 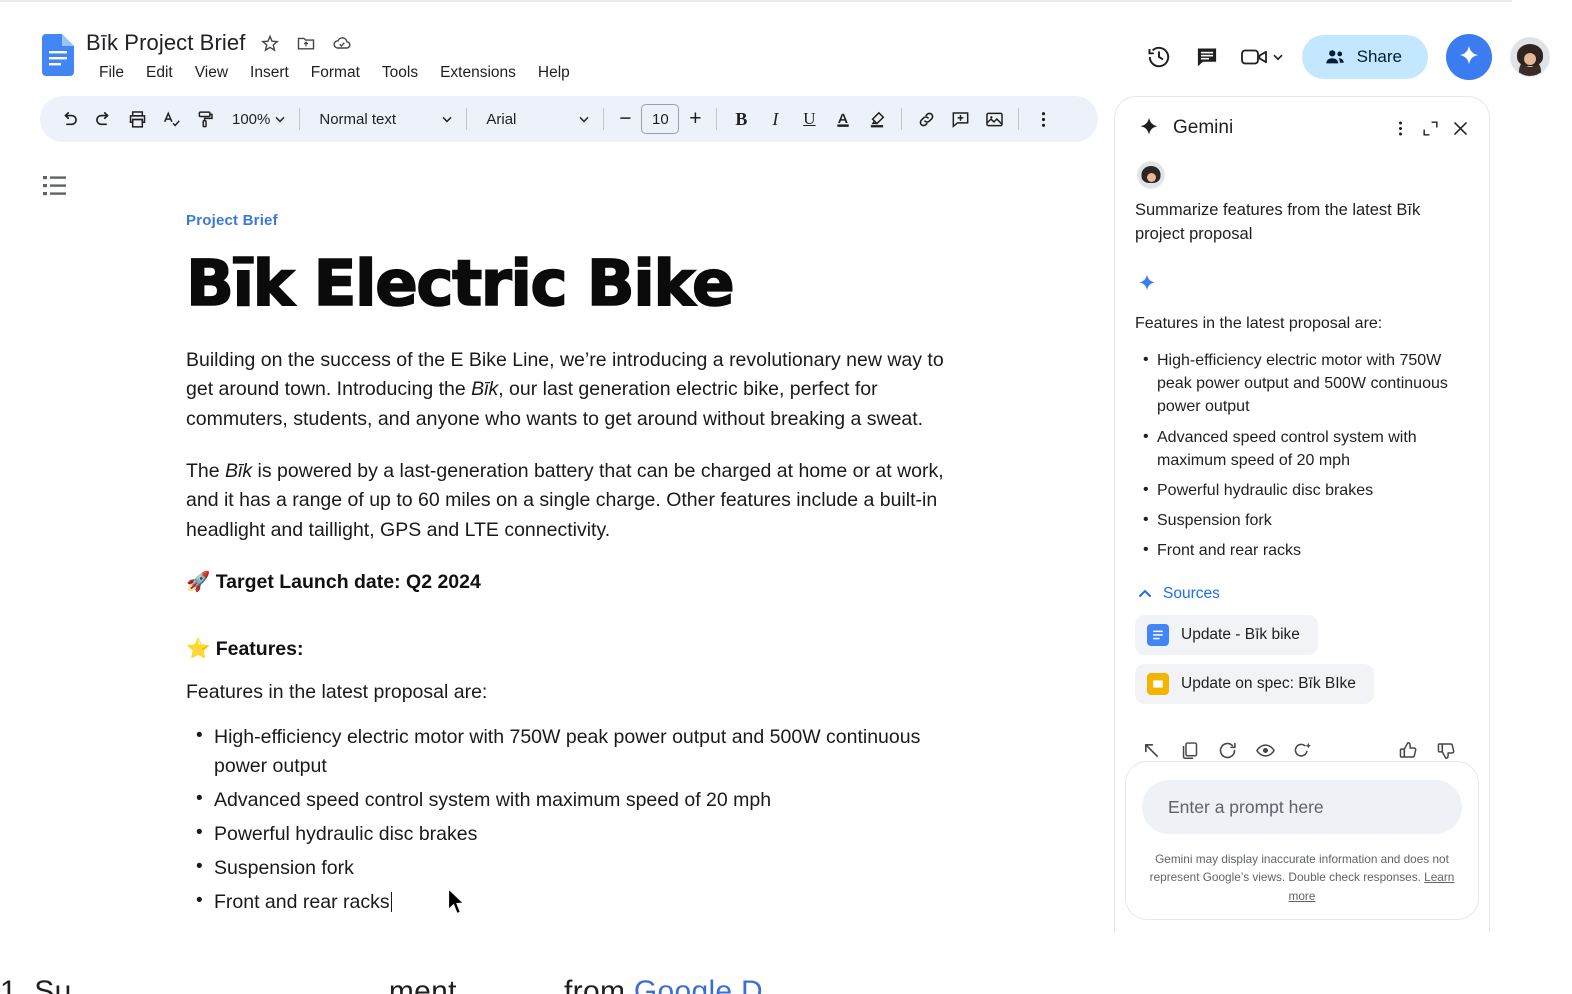 What do you see at coordinates (348, 581) in the screenshot?
I see `launch-date-text: Target Launch date: Q2 2024` at bounding box center [348, 581].